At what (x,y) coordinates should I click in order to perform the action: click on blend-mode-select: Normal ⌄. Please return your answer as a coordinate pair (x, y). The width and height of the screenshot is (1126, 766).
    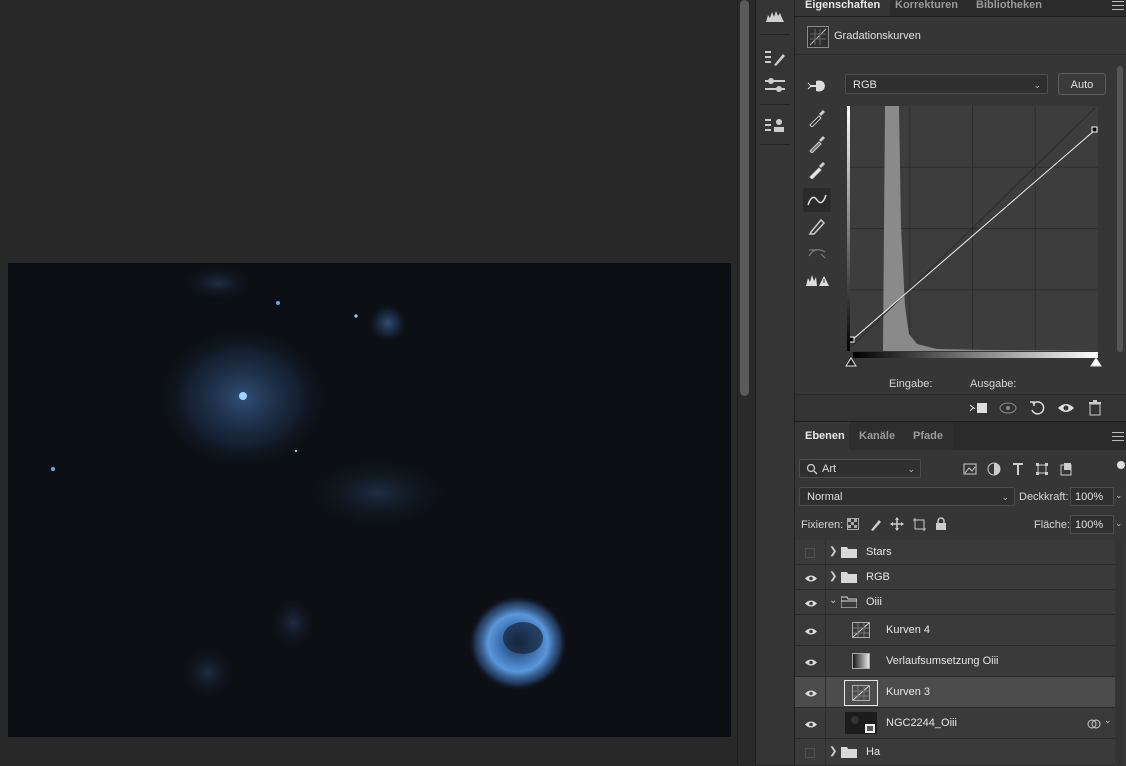
    Looking at the image, I should click on (907, 496).